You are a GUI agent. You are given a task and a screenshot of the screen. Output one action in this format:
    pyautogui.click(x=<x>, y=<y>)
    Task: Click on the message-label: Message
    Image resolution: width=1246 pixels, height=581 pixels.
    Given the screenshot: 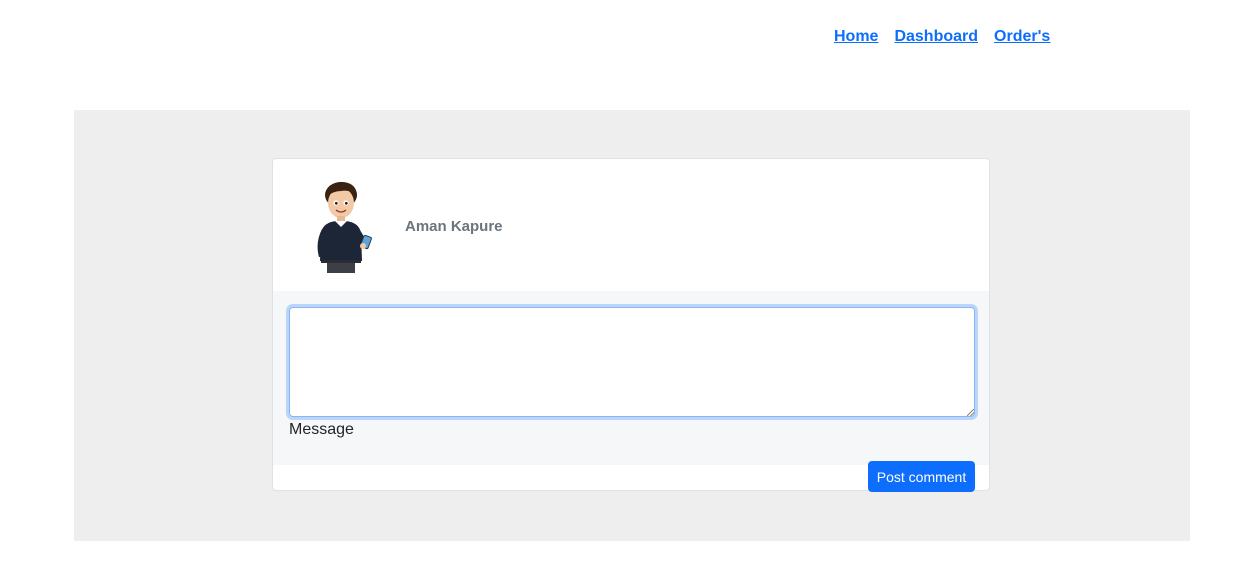 What is the action you would take?
    pyautogui.click(x=321, y=429)
    